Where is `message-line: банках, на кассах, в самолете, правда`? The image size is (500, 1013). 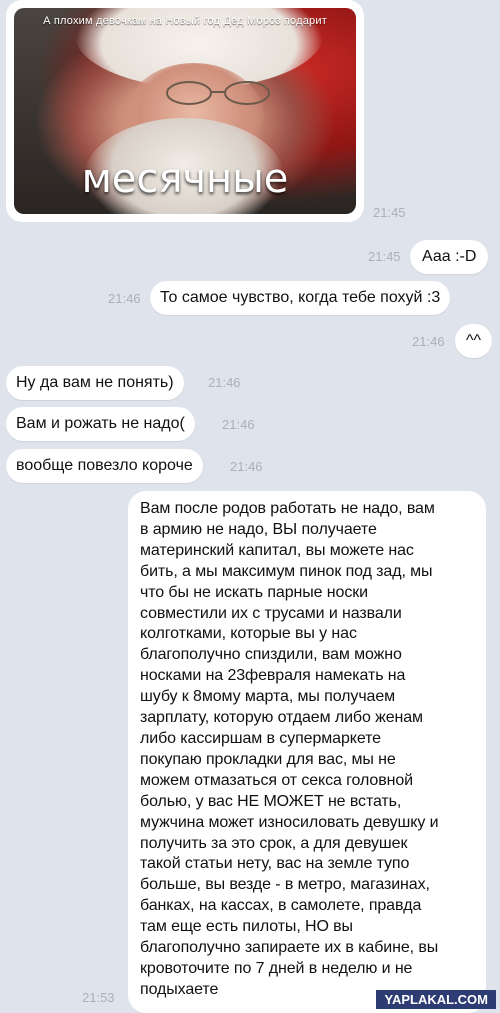
message-line: банках, на кассах, в самолете, правда is located at coordinates (281, 906).